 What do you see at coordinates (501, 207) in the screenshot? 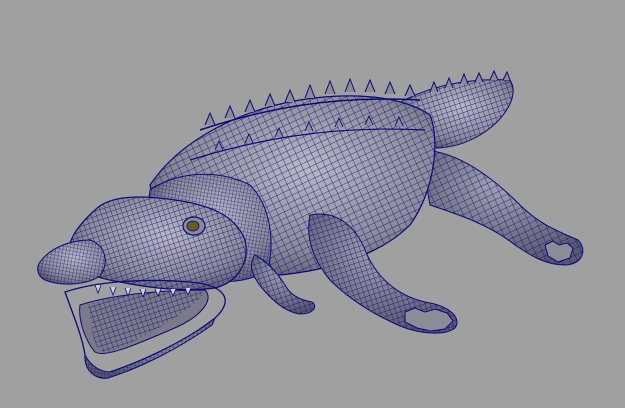
I see `rear-leg-right` at bounding box center [501, 207].